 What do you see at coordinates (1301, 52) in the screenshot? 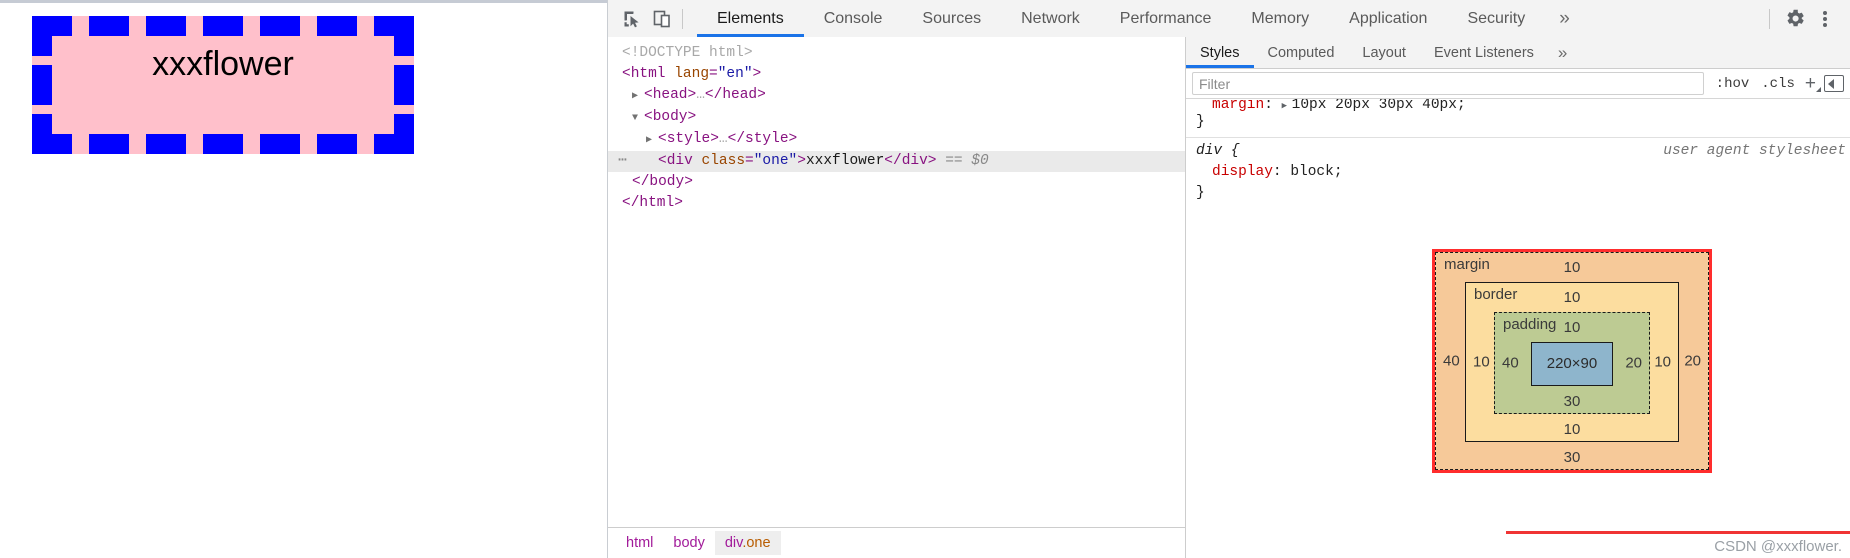
I see `tab-computed: Computed` at bounding box center [1301, 52].